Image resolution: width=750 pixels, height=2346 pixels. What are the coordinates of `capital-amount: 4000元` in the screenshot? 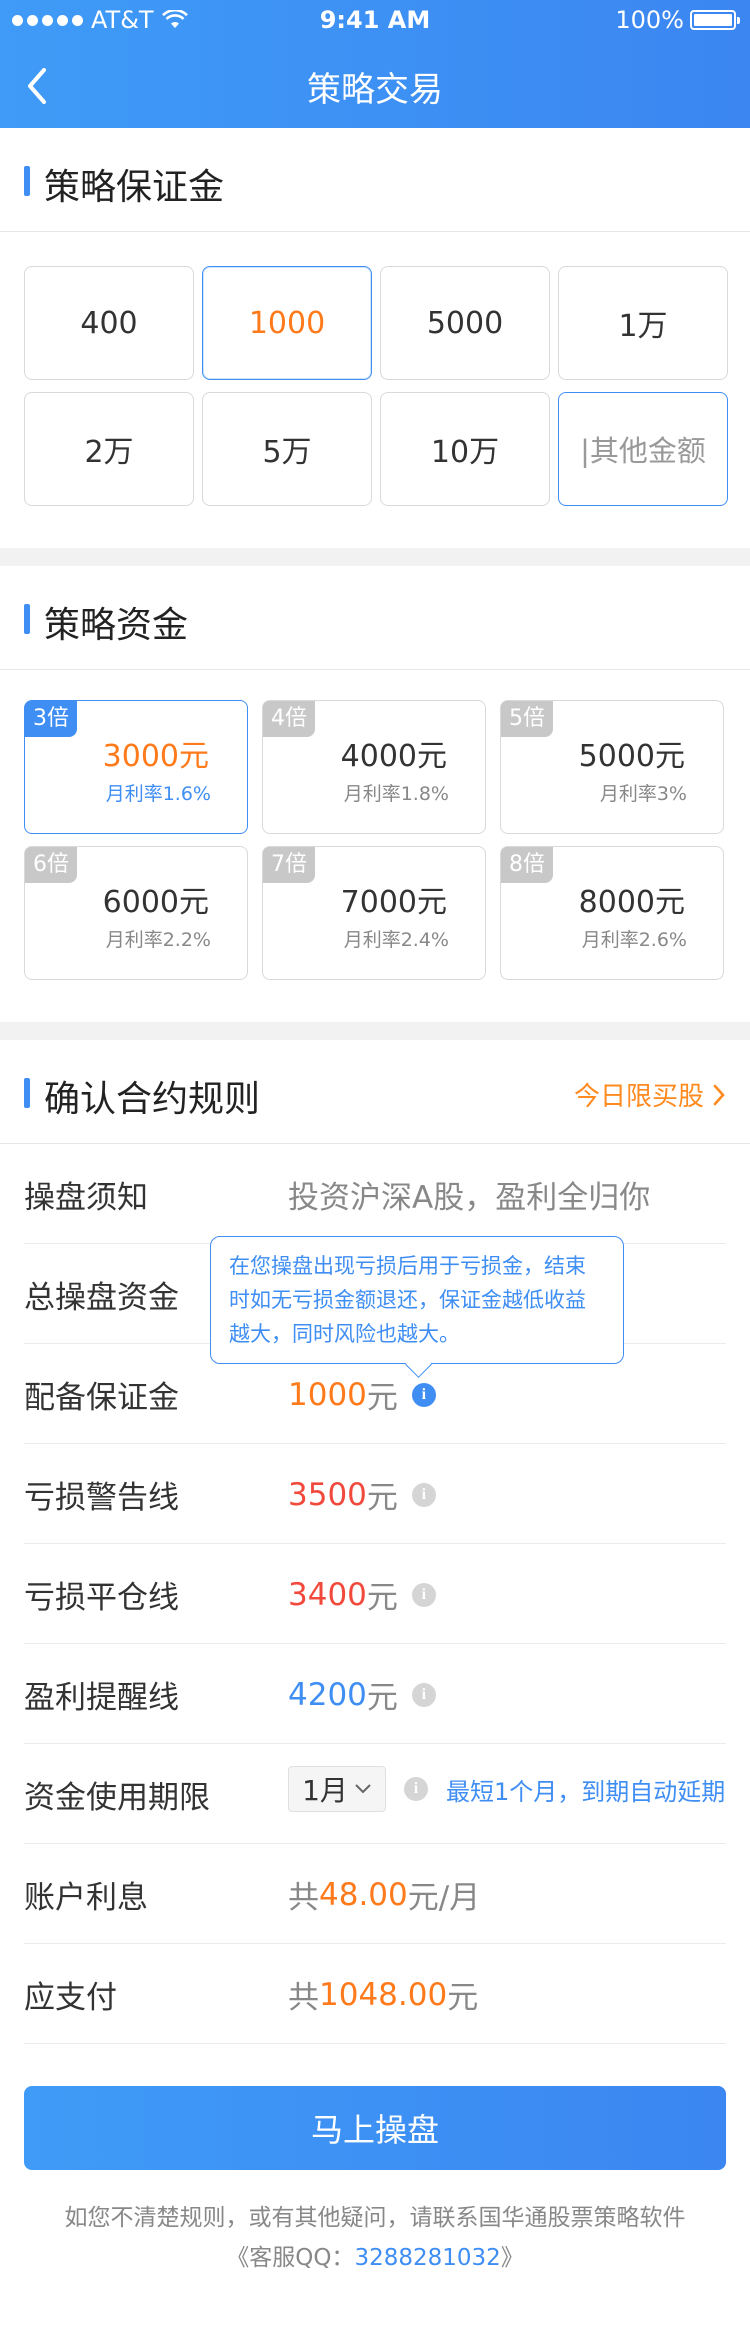 It's located at (393, 756).